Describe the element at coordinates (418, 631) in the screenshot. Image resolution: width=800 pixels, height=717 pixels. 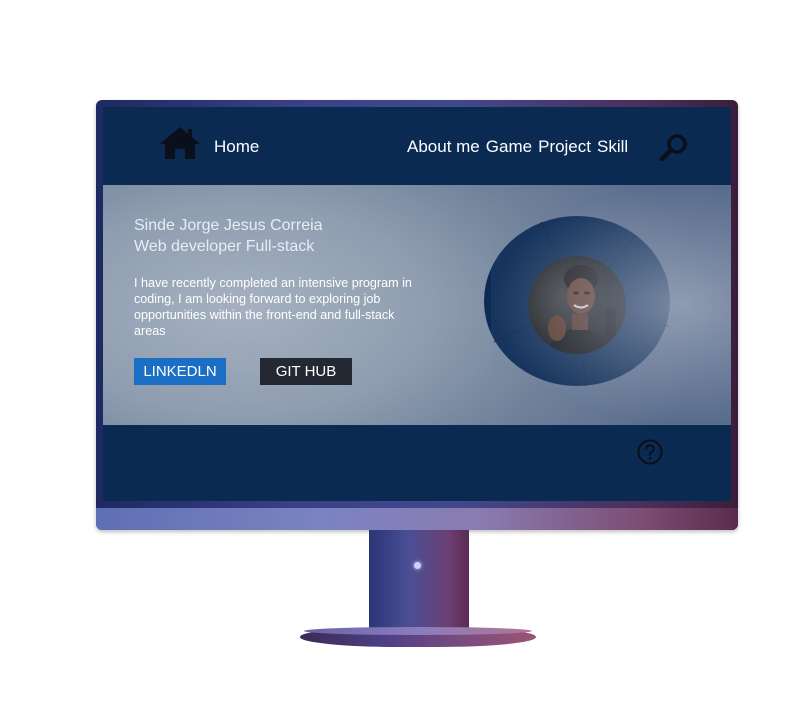
I see `monitor-stand-base-highlight` at that location.